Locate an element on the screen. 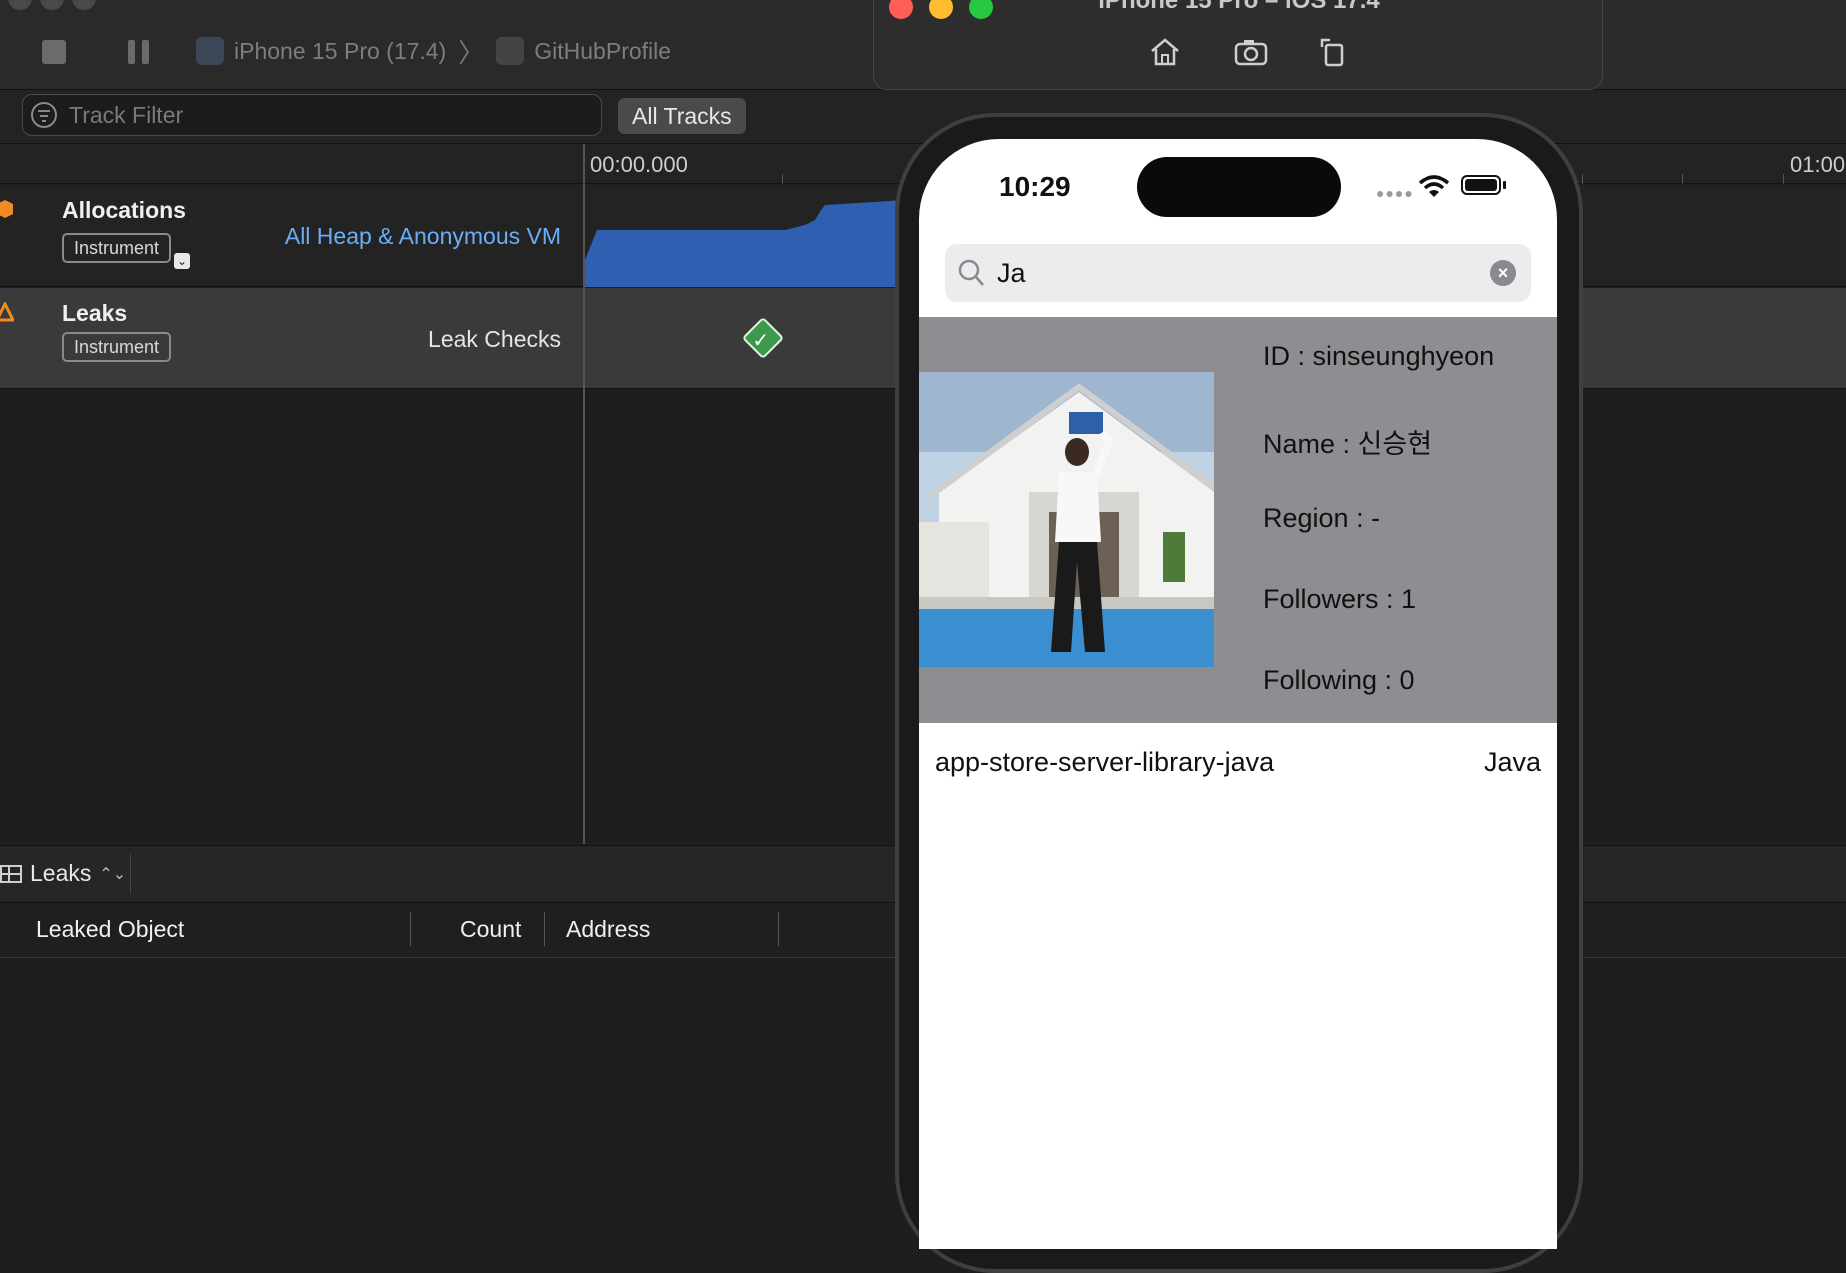 Image resolution: width=1846 pixels, height=1273 pixels. detail-view-selector: Leaks ⌃⌄ is located at coordinates (63, 873).